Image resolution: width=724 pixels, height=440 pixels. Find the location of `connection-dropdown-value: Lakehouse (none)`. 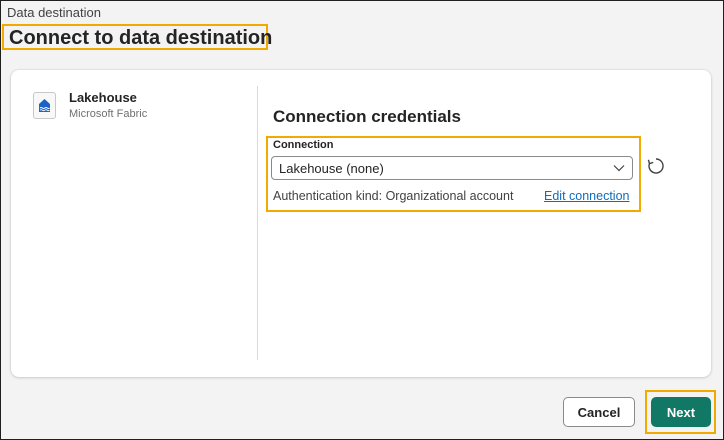

connection-dropdown-value: Lakehouse (none) is located at coordinates (331, 168).